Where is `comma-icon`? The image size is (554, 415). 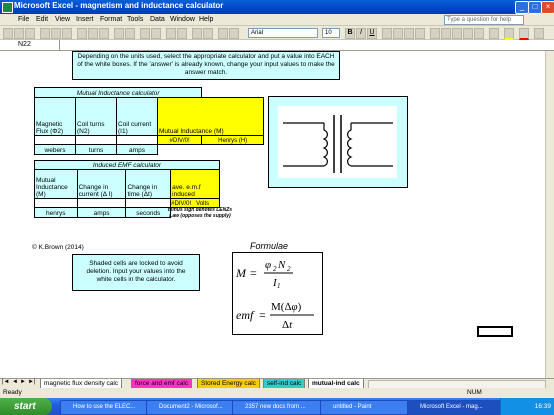 comma-icon is located at coordinates (457, 33).